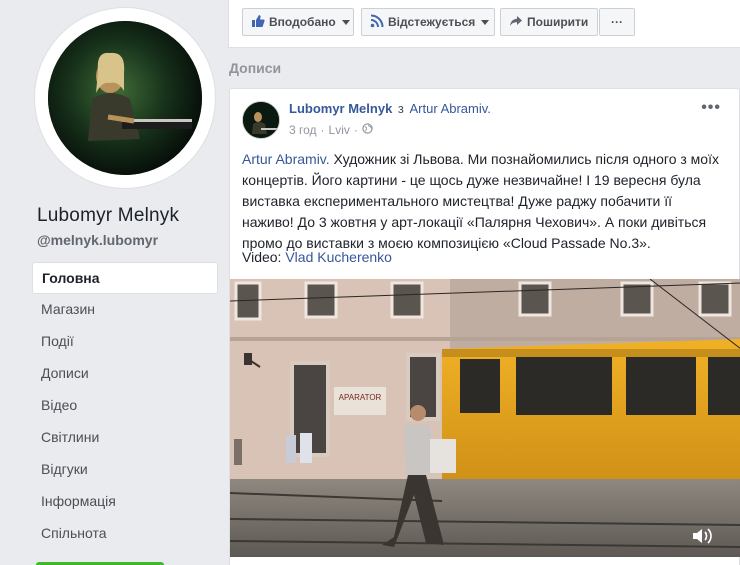 The height and width of the screenshot is (565, 740). I want to click on section-title: Дописи, so click(255, 68).